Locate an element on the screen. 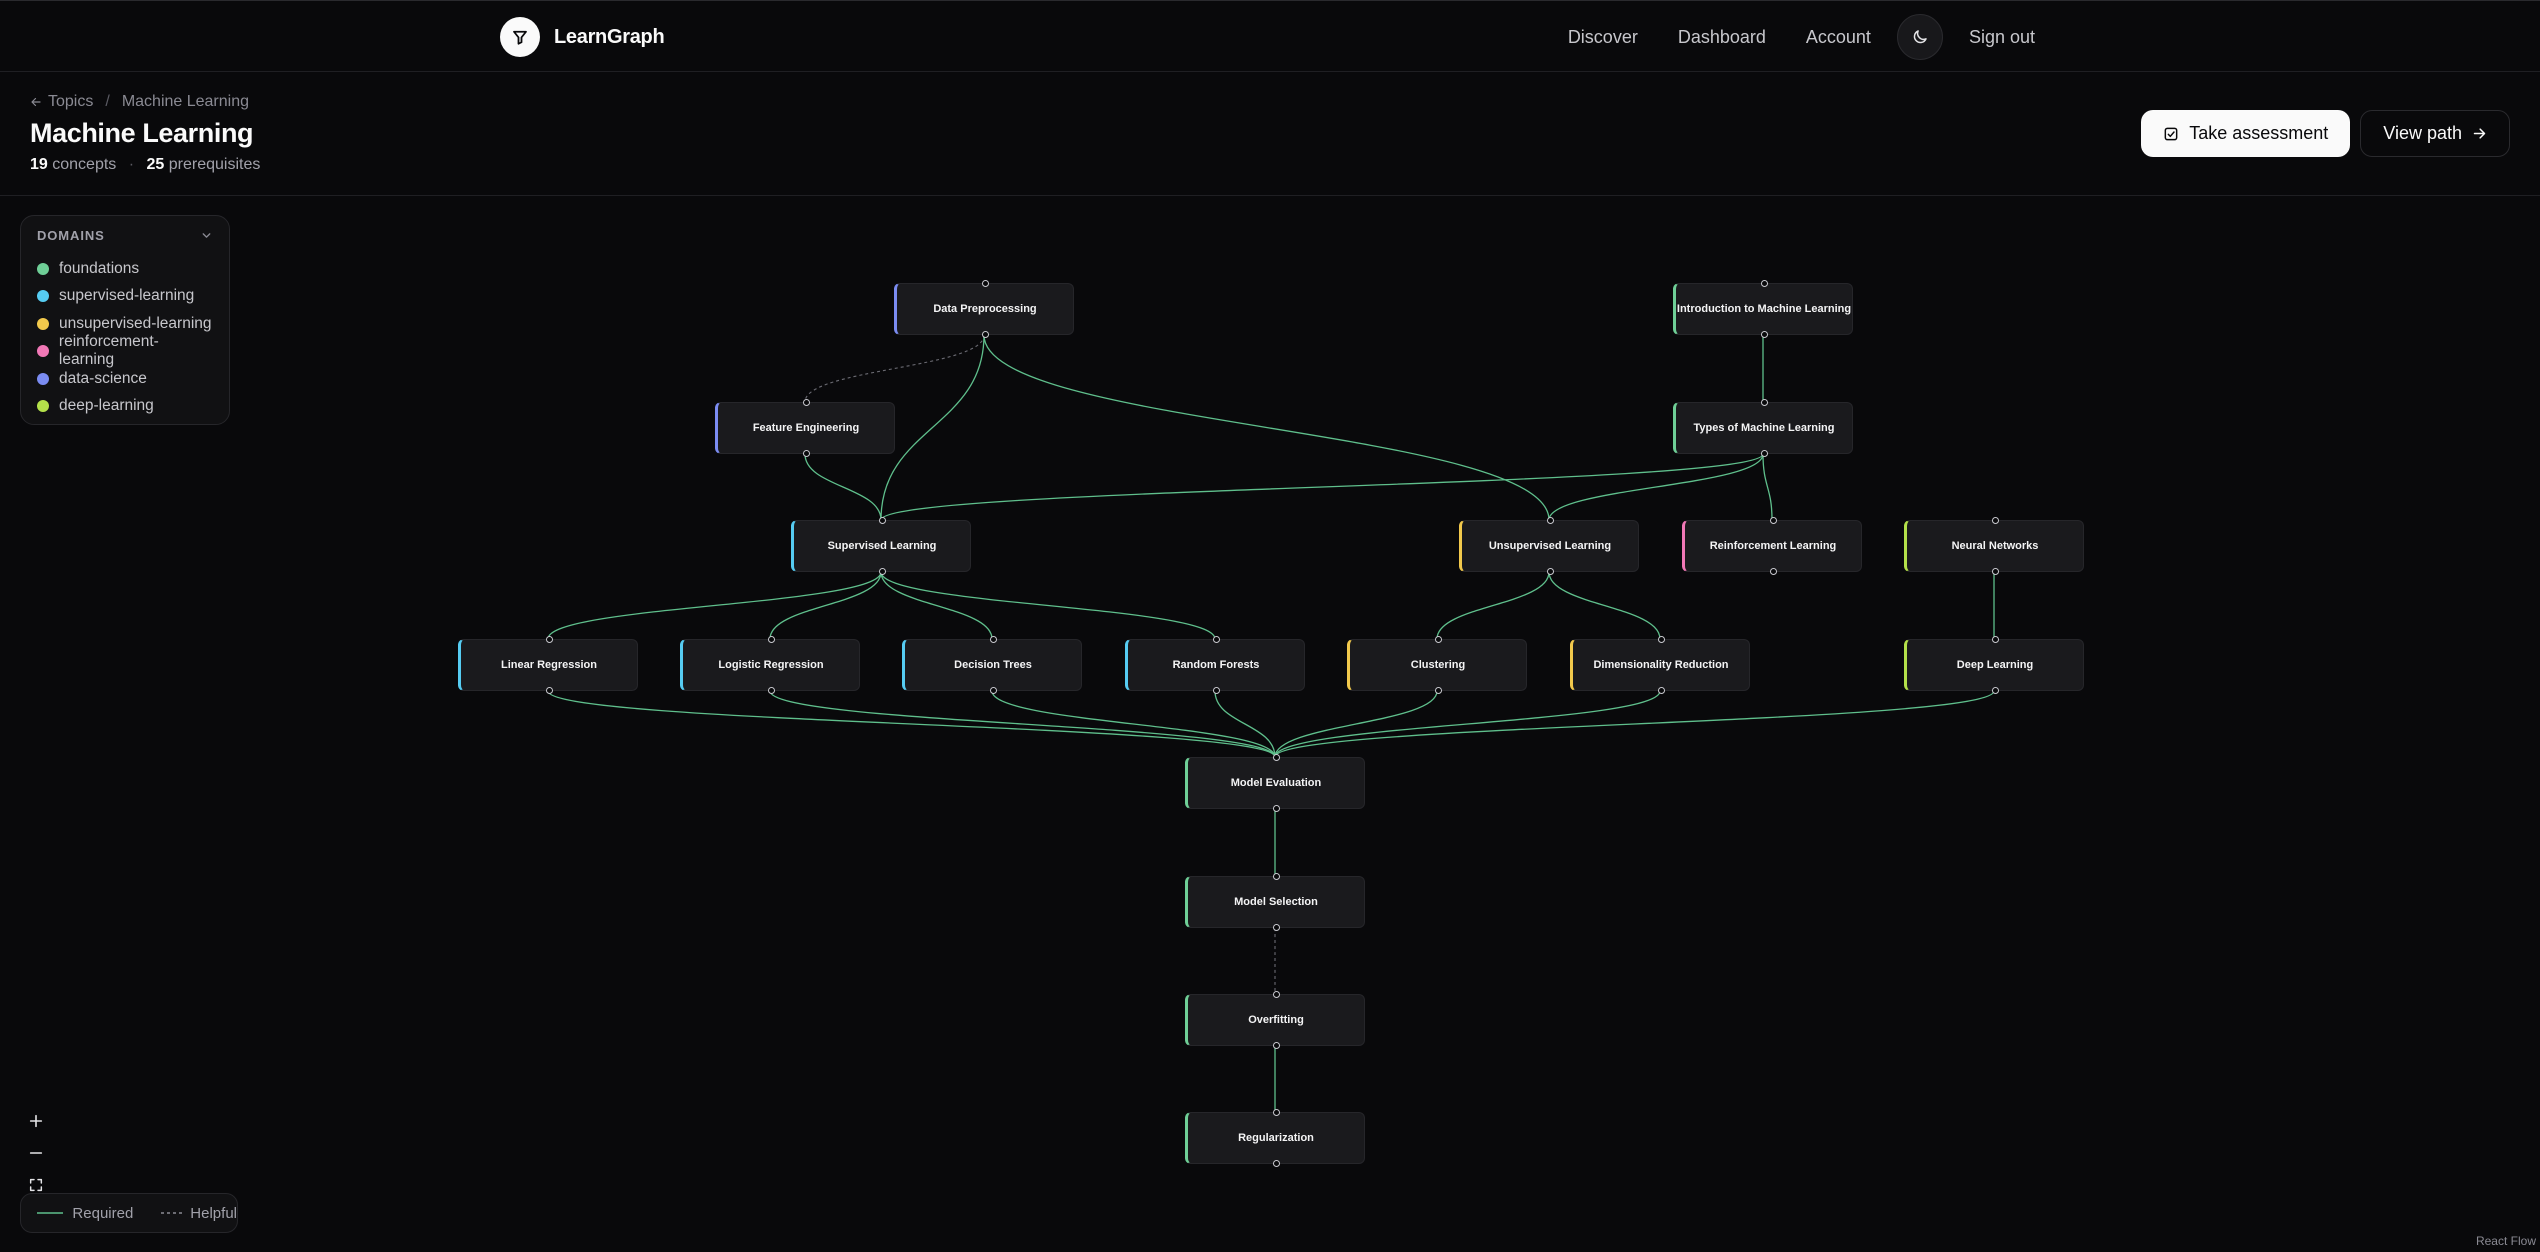  breadcrumb-back-link: Topics is located at coordinates (61, 102).